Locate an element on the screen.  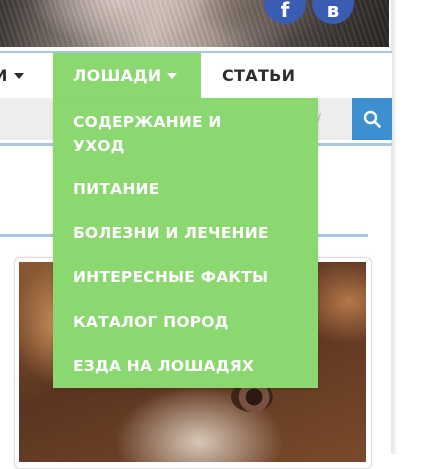
dropdown-item-label: ПИТАНИЕ is located at coordinates (116, 189).